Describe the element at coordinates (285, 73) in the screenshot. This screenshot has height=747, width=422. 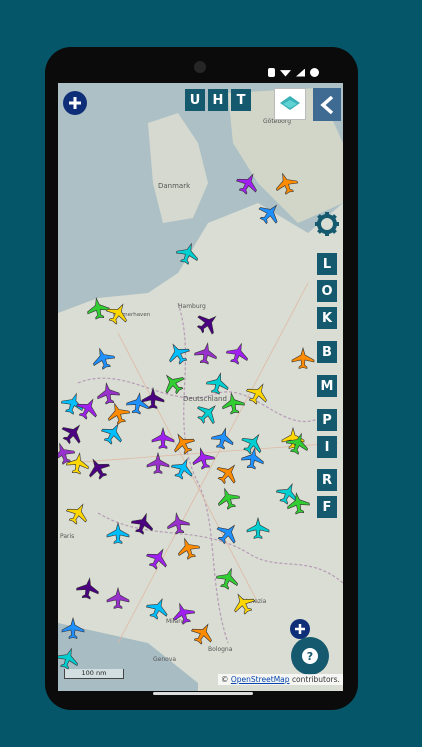
I see `wifi-icon` at that location.